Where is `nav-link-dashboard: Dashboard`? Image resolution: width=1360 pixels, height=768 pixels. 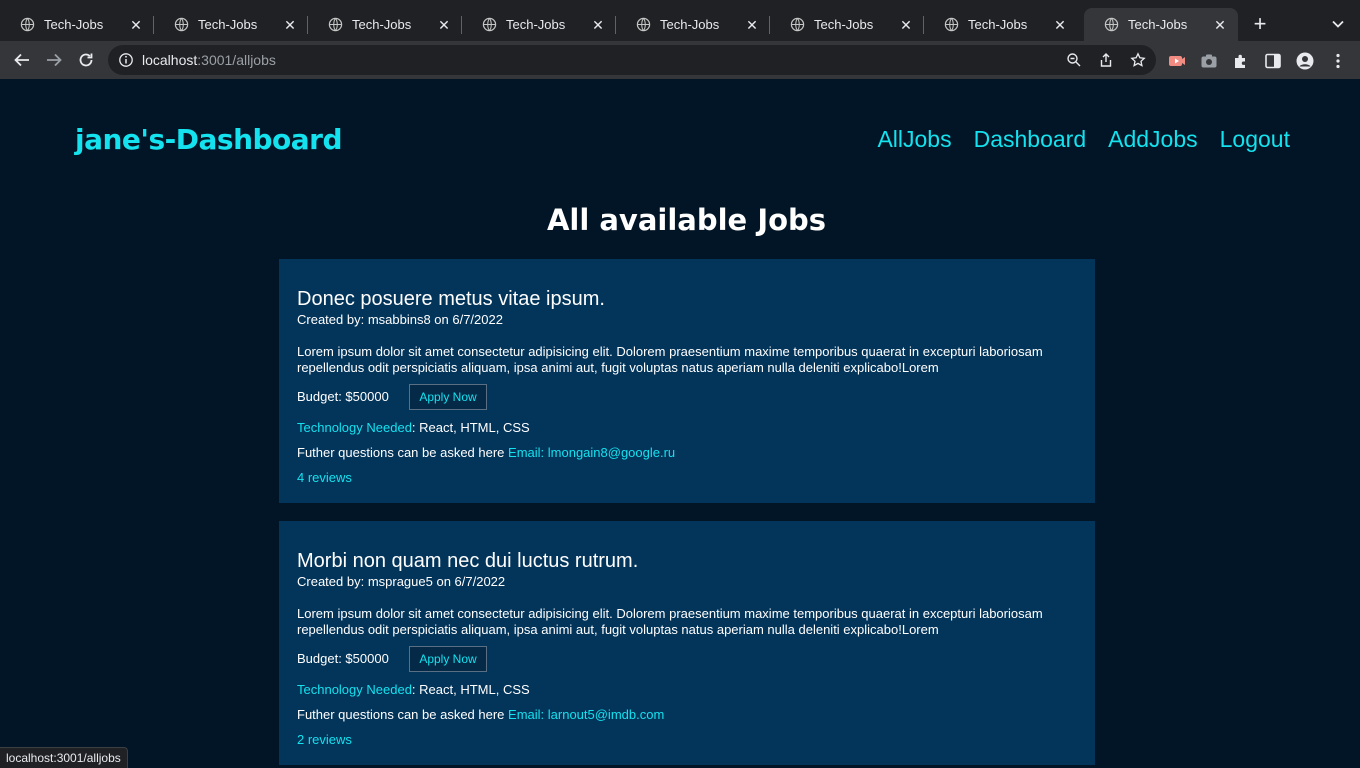
nav-link-dashboard: Dashboard is located at coordinates (1030, 139).